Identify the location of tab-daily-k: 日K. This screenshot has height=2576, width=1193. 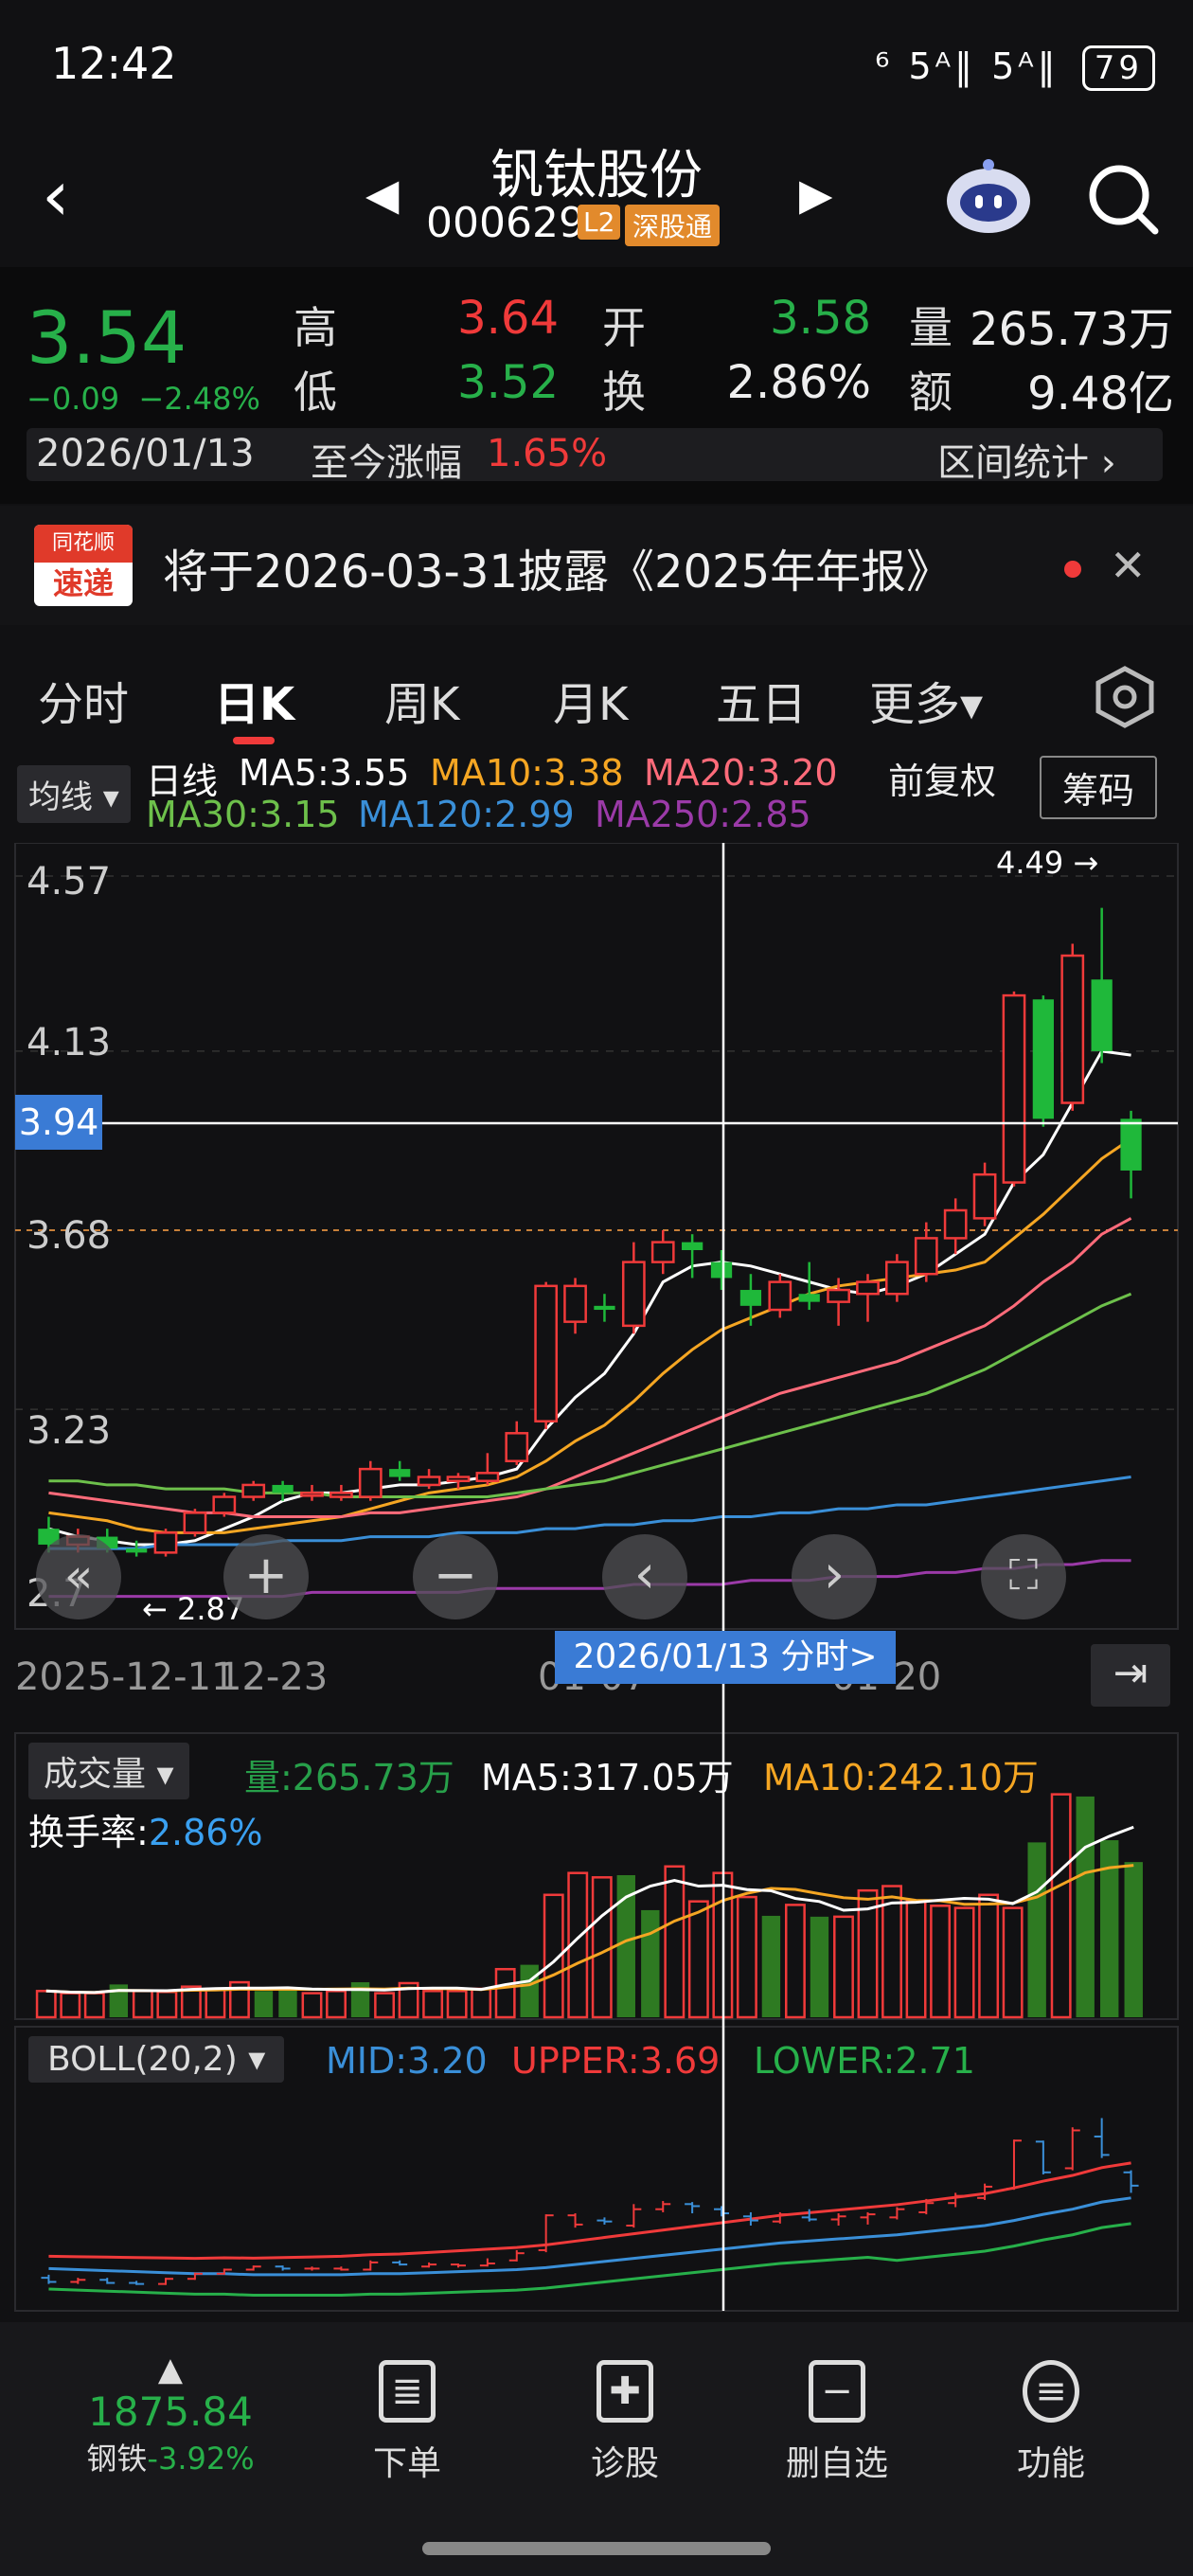
(254, 700).